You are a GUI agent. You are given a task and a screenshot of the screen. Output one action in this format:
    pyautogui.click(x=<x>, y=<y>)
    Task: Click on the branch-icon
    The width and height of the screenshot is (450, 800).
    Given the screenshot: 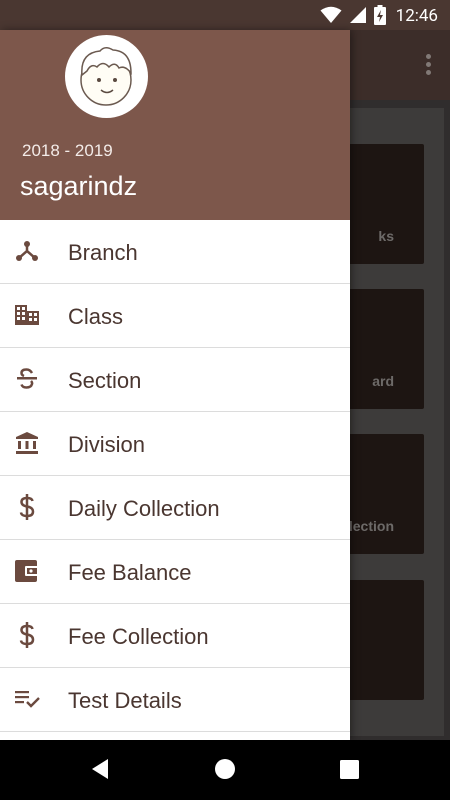 What is the action you would take?
    pyautogui.click(x=27, y=251)
    